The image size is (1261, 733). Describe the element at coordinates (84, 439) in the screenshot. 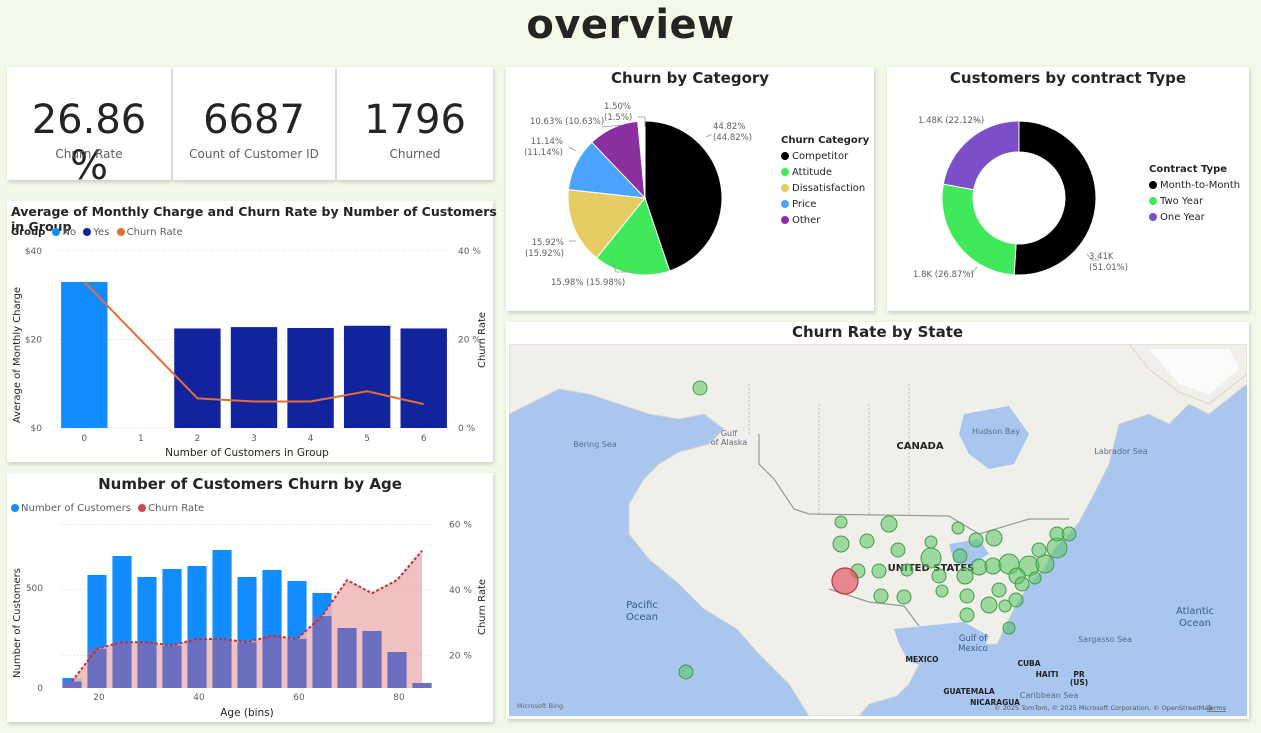

I see `x-tick-label: 0` at that location.